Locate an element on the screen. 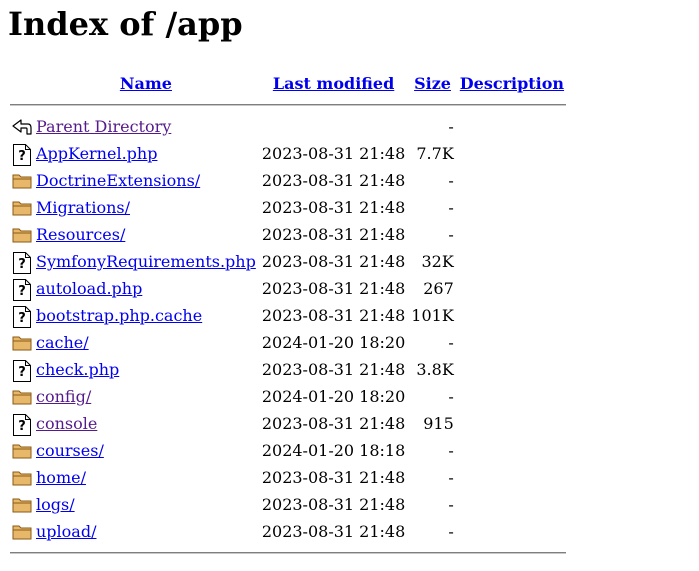 This screenshot has height=571, width=699. table-row: ? bootstrap.php.cache 2023-08-31 21:48 101K is located at coordinates (288, 315).